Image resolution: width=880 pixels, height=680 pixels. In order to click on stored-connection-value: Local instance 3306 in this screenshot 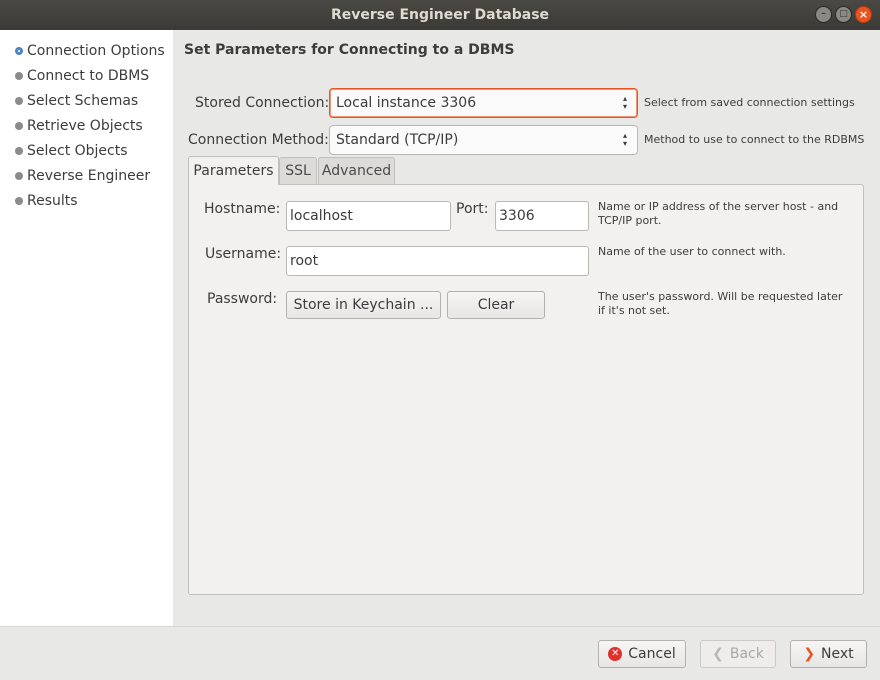, I will do `click(406, 103)`.